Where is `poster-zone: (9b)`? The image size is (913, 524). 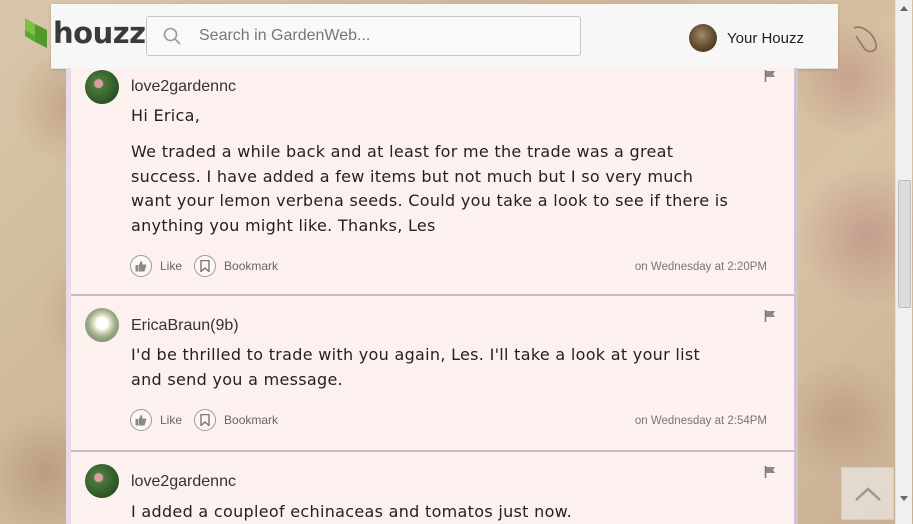
poster-zone: (9b) is located at coordinates (224, 325).